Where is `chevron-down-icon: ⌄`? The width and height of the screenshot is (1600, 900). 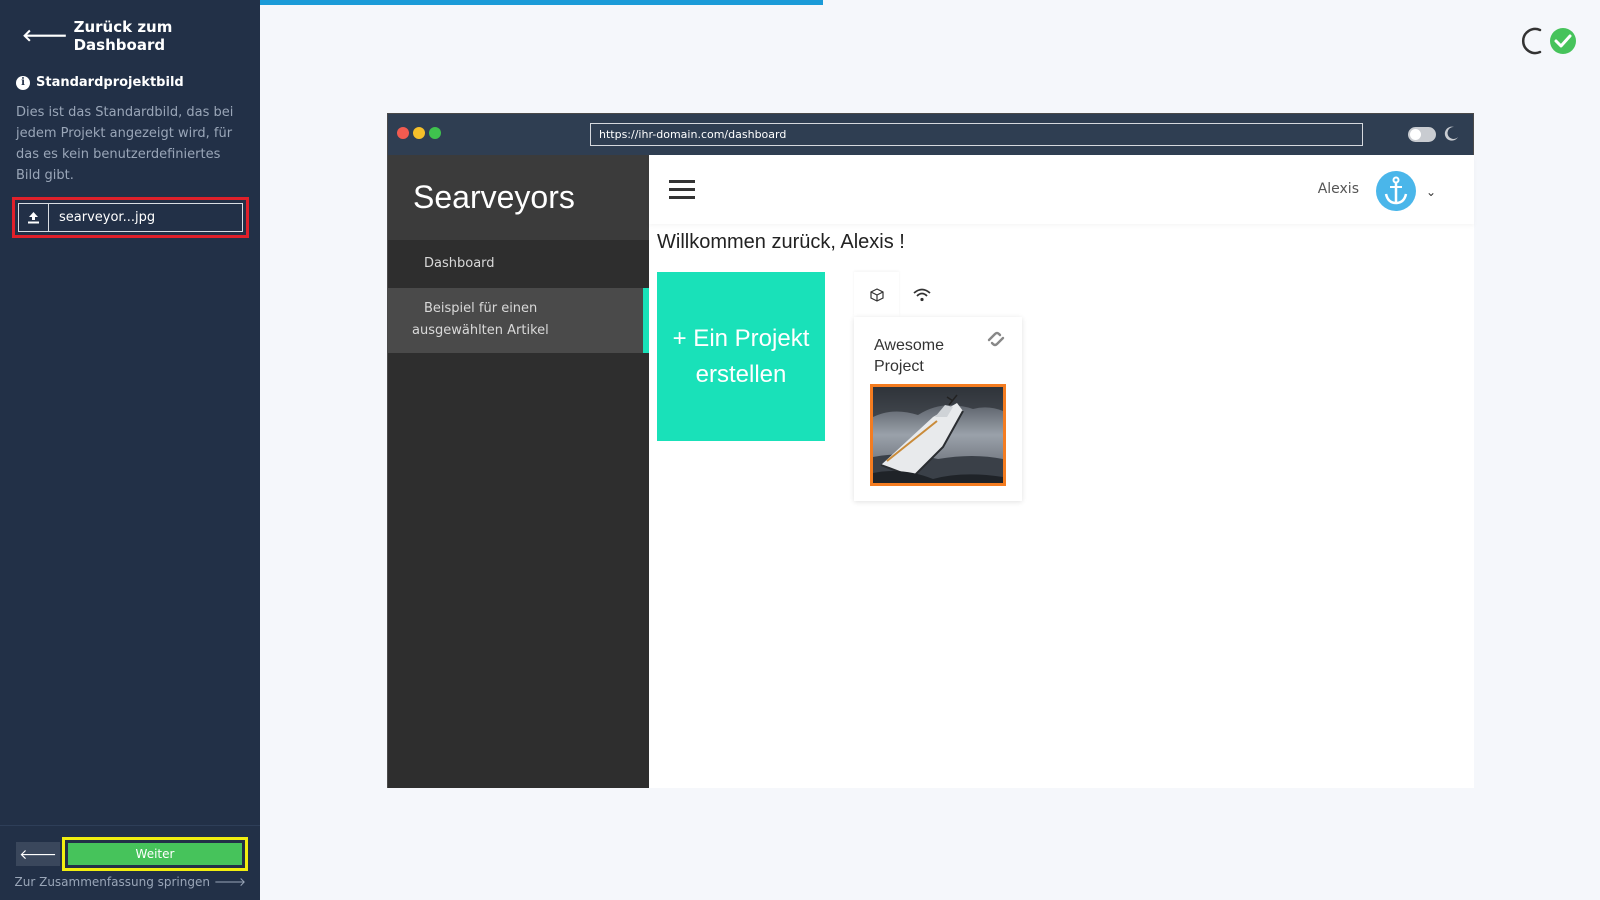 chevron-down-icon: ⌄ is located at coordinates (1431, 192).